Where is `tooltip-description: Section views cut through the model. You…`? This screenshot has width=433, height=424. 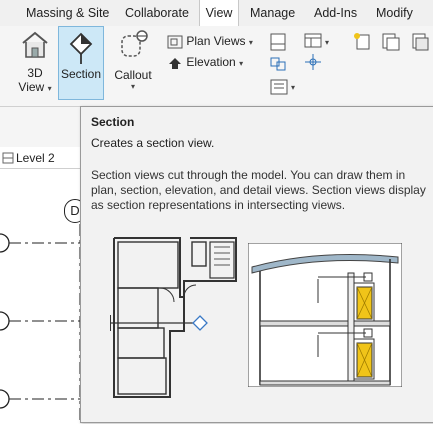
tooltip-description: Section views cut through the model. You… is located at coordinates (258, 190).